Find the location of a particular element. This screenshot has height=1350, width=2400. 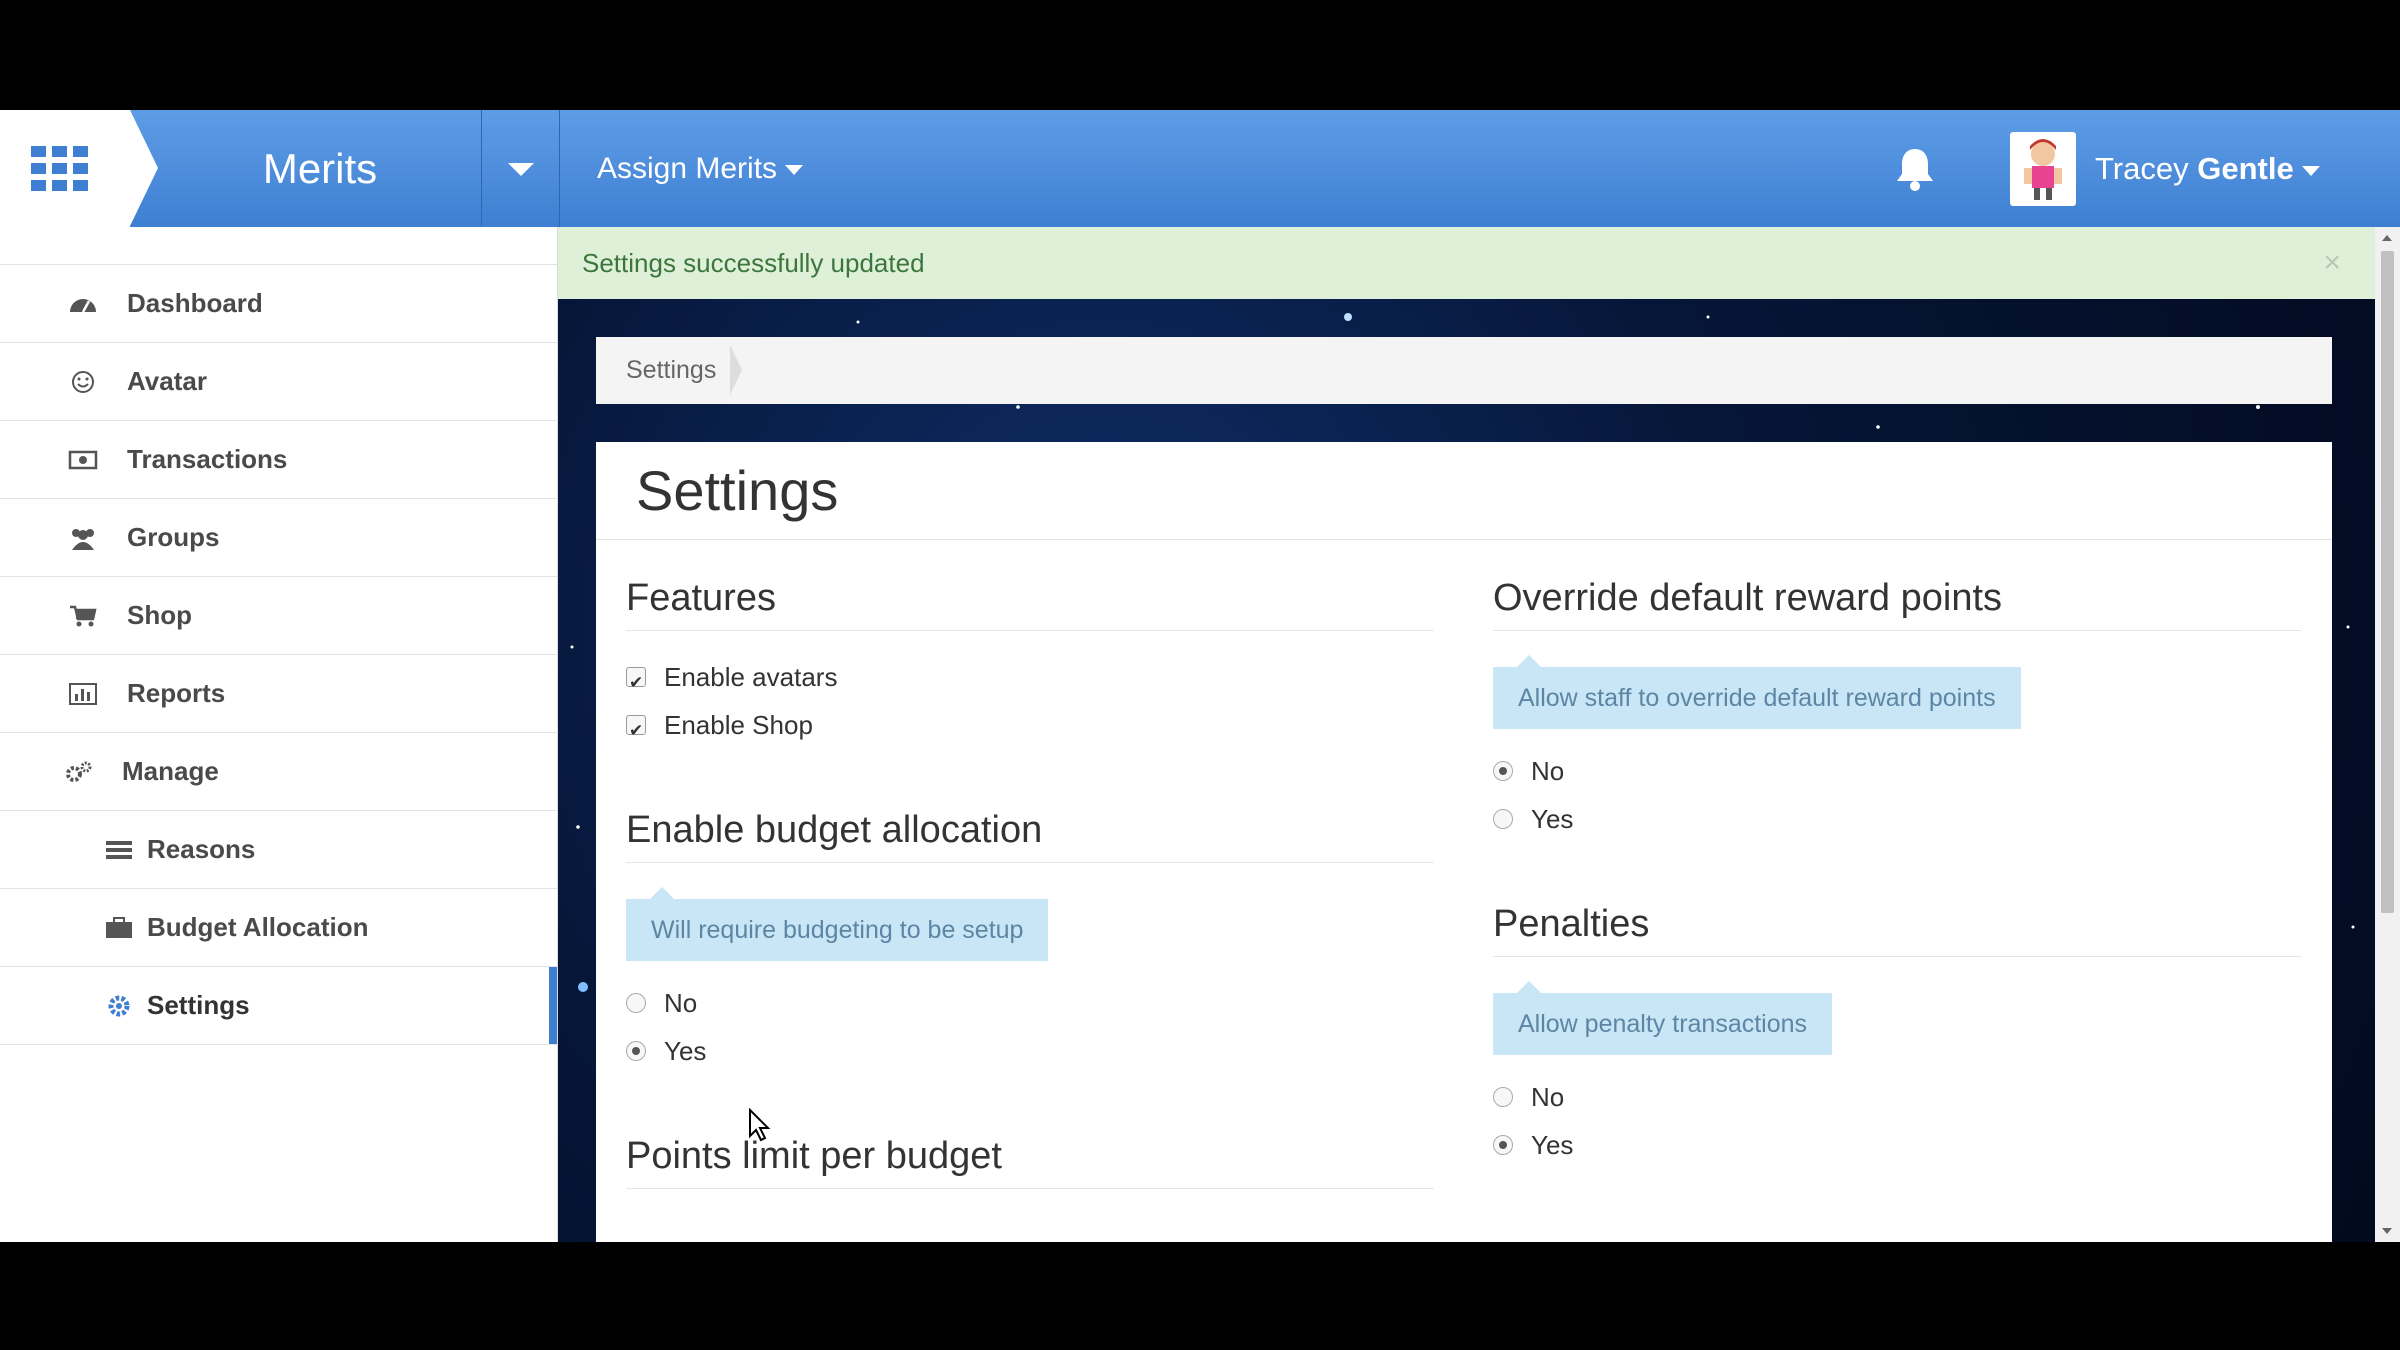

penalties-yes-radio is located at coordinates (1503, 1145).